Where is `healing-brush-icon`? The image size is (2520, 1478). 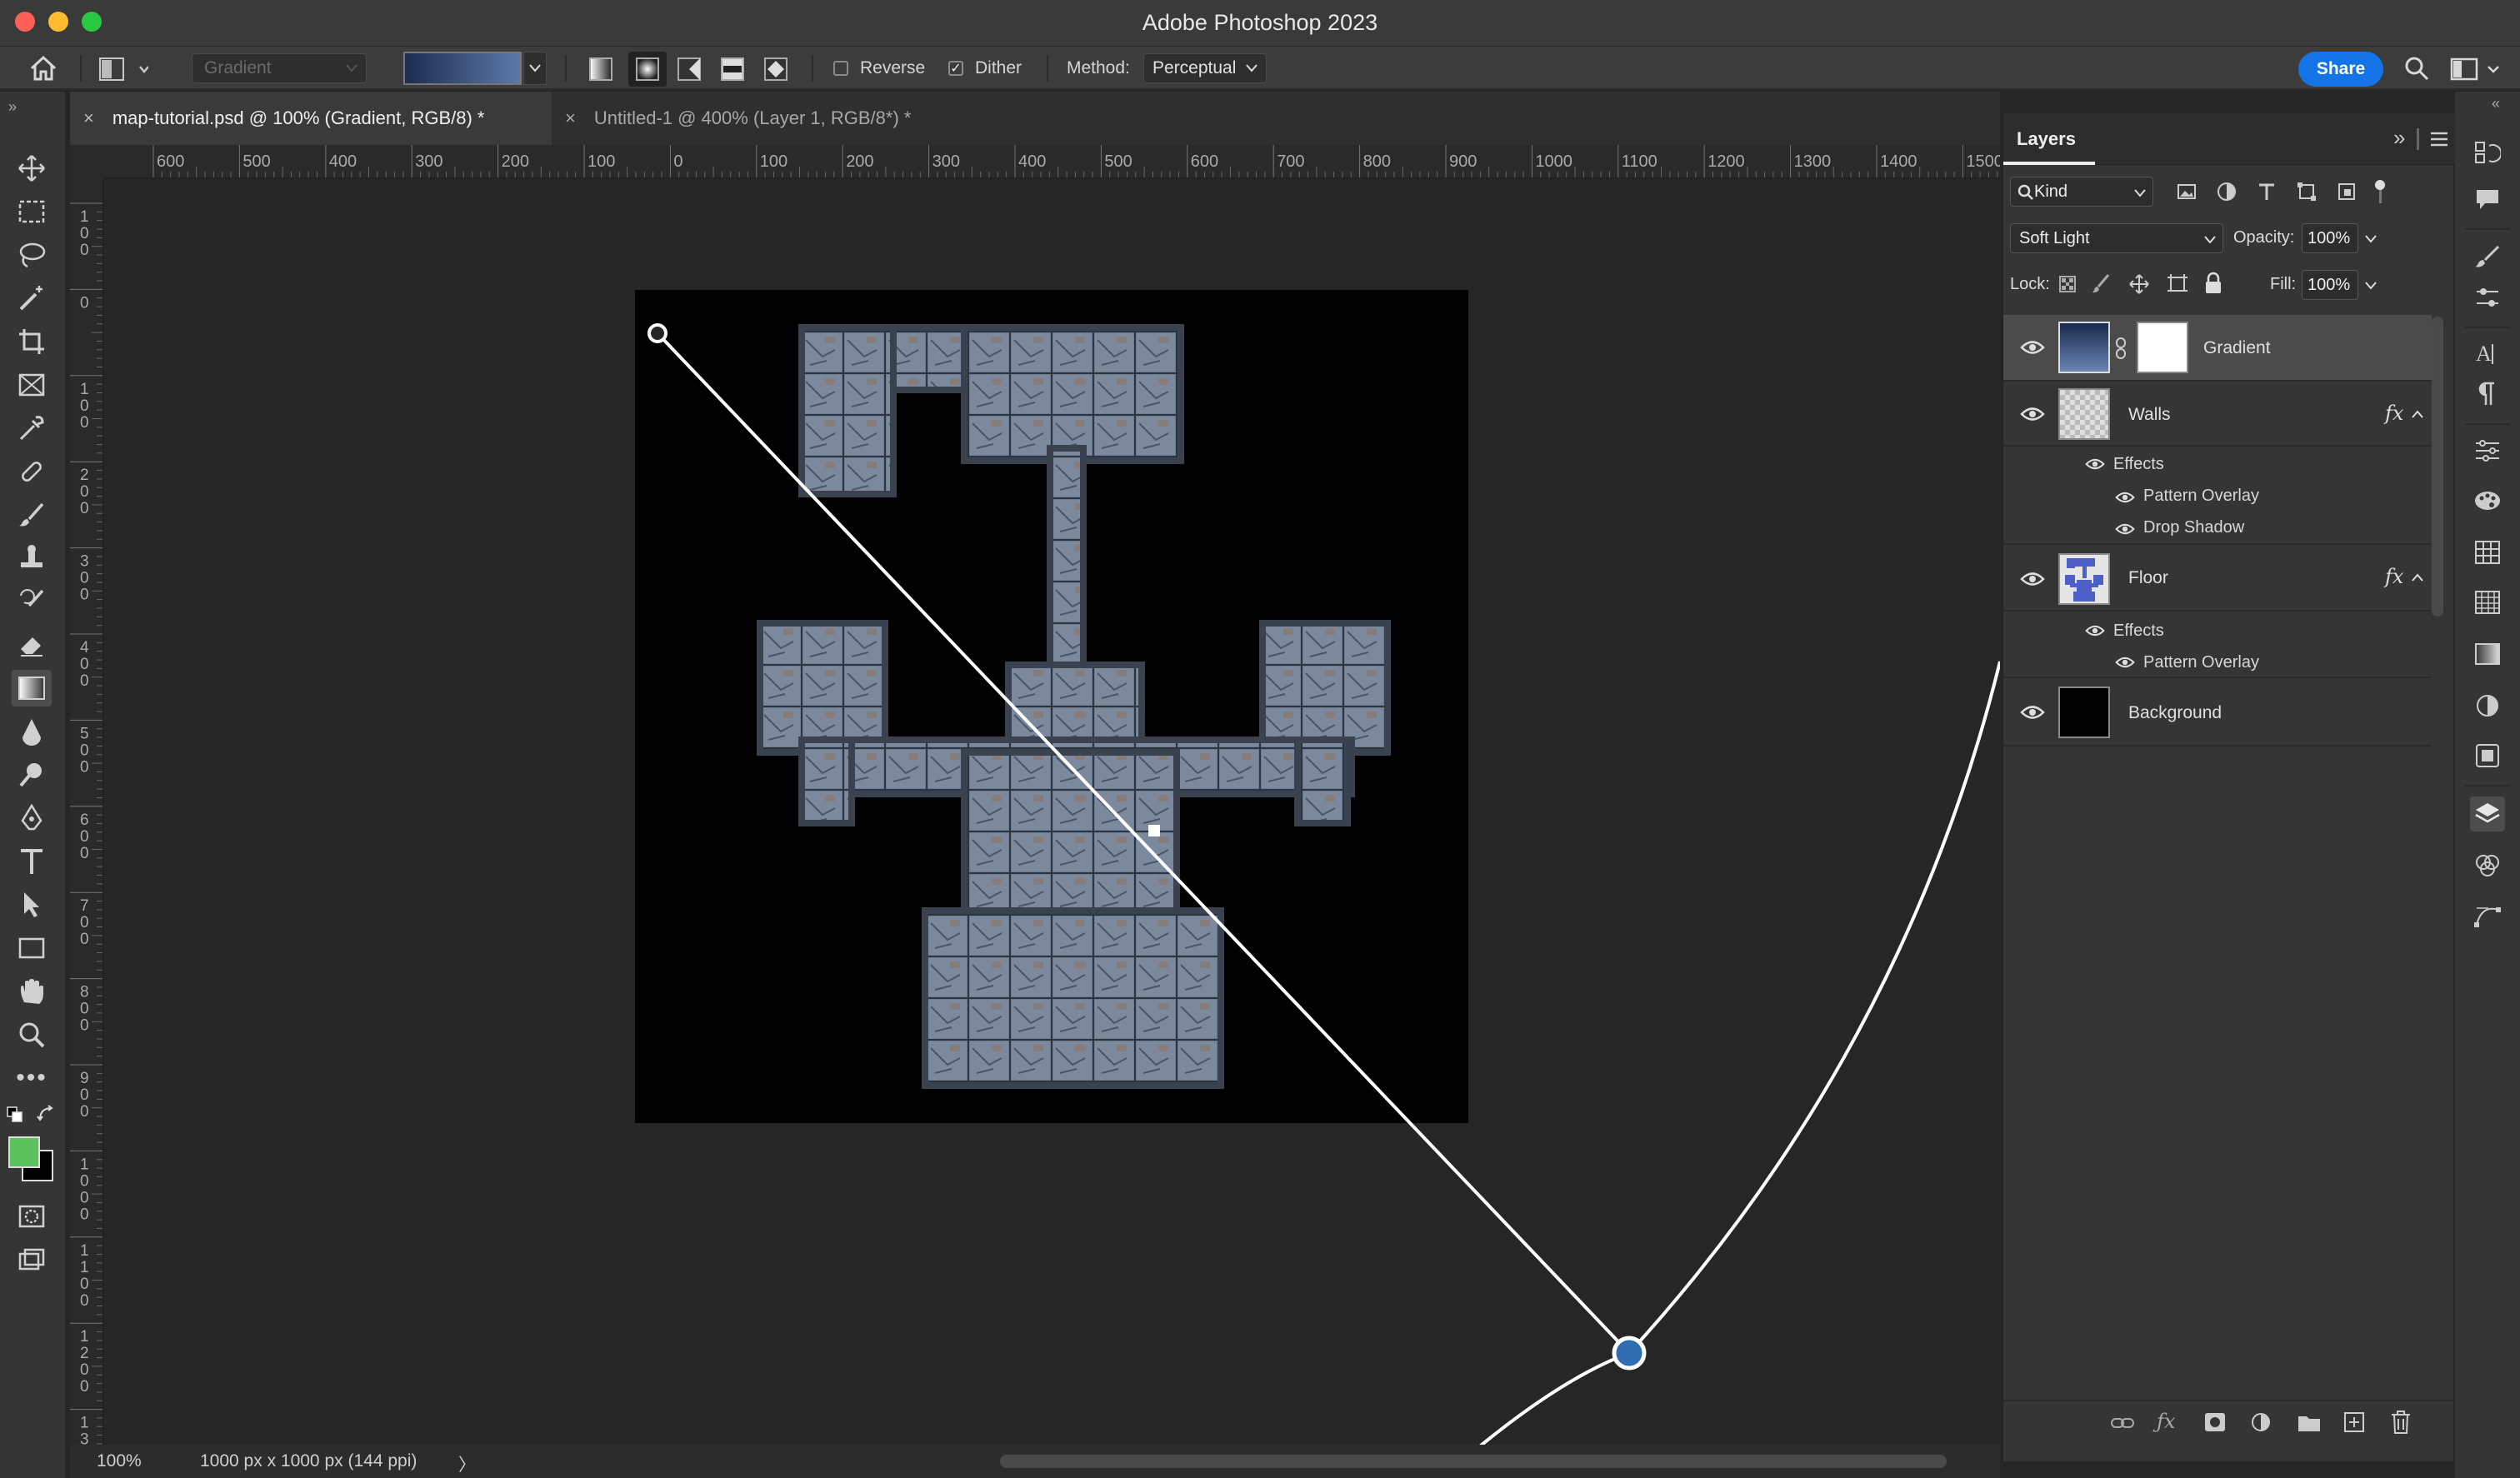
healing-brush-icon is located at coordinates (32, 471).